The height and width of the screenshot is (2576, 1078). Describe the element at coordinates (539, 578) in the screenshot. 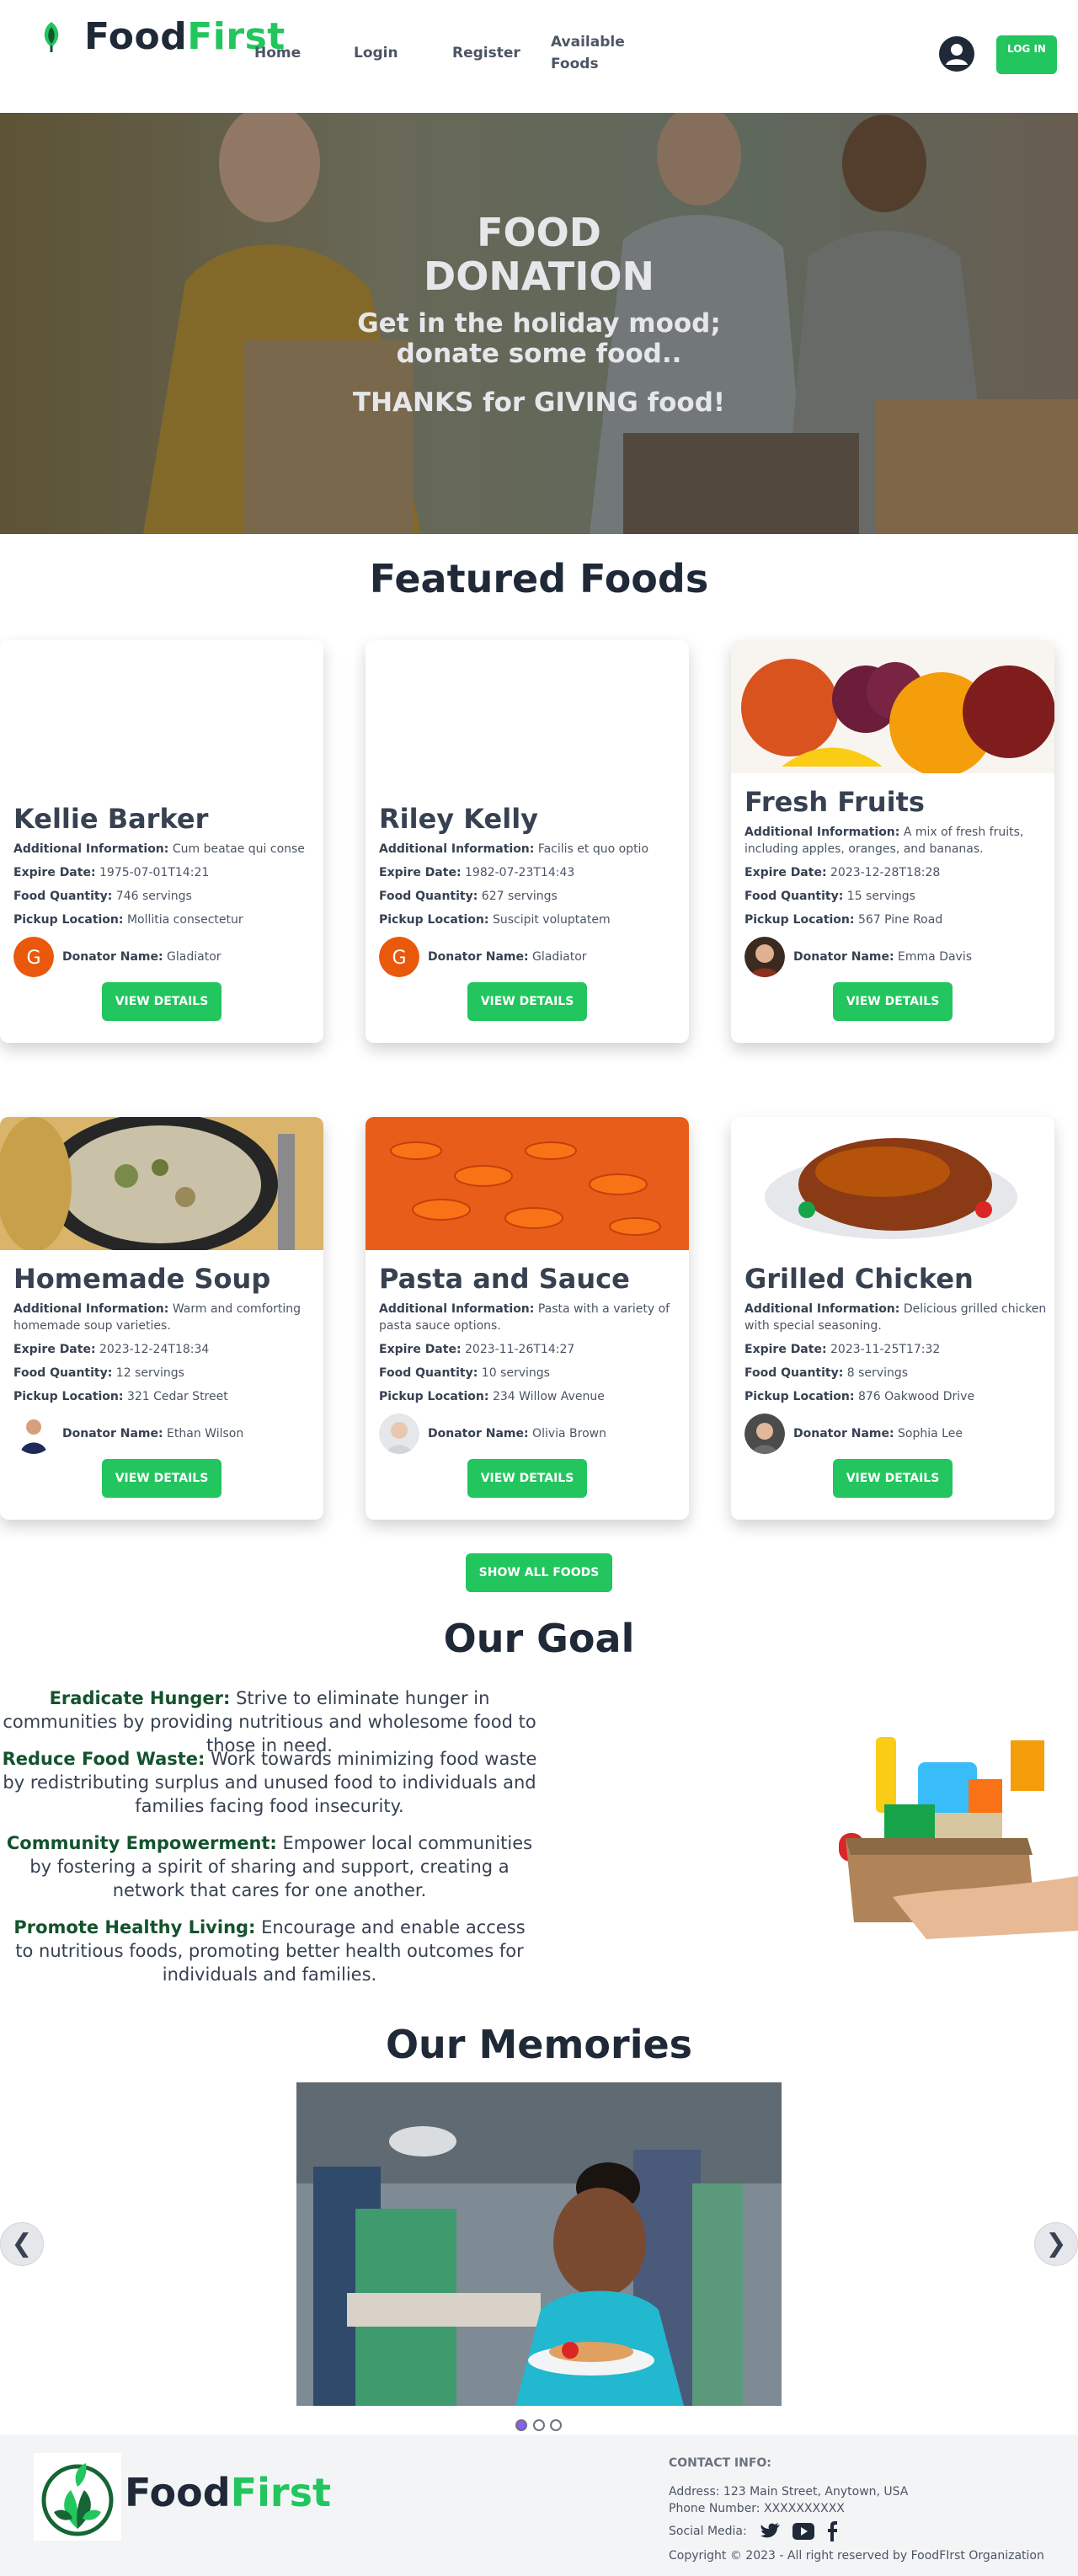

I see `featured-foods-title: Featured Foods` at that location.